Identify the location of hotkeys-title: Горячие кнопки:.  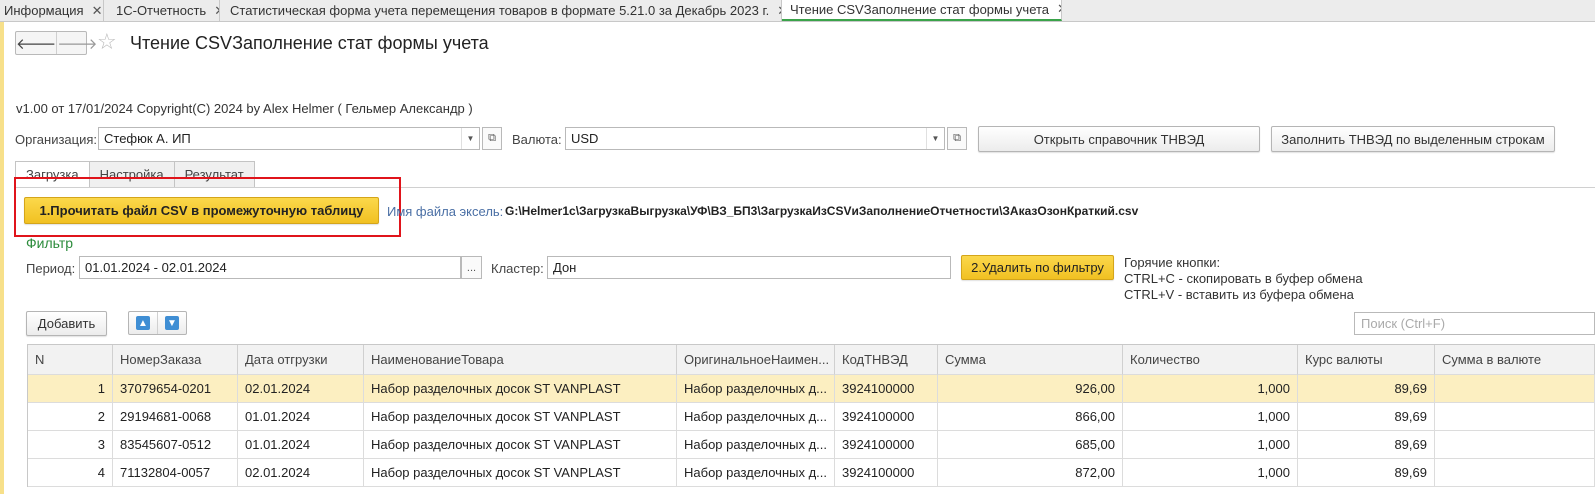
(1172, 262).